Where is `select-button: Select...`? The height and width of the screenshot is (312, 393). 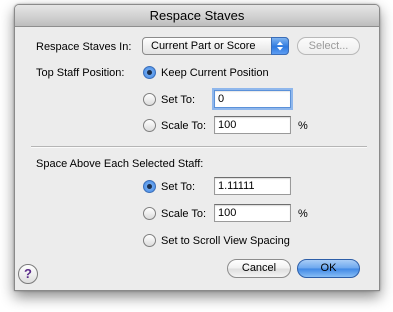 select-button: Select... is located at coordinates (328, 46).